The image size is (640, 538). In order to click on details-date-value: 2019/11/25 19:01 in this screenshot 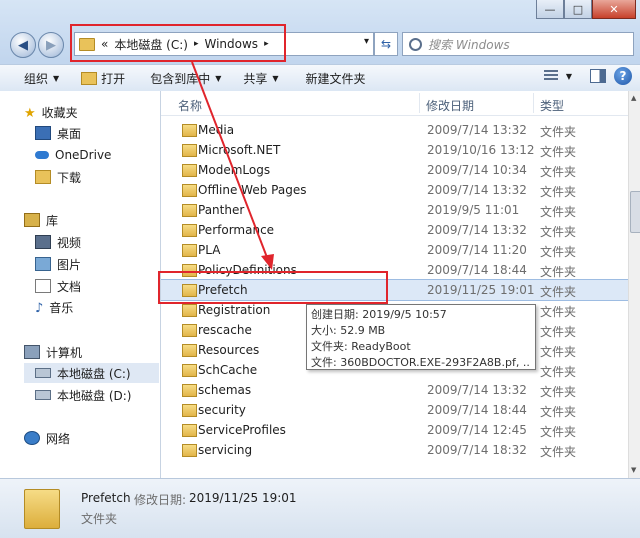, I will do `click(243, 498)`.